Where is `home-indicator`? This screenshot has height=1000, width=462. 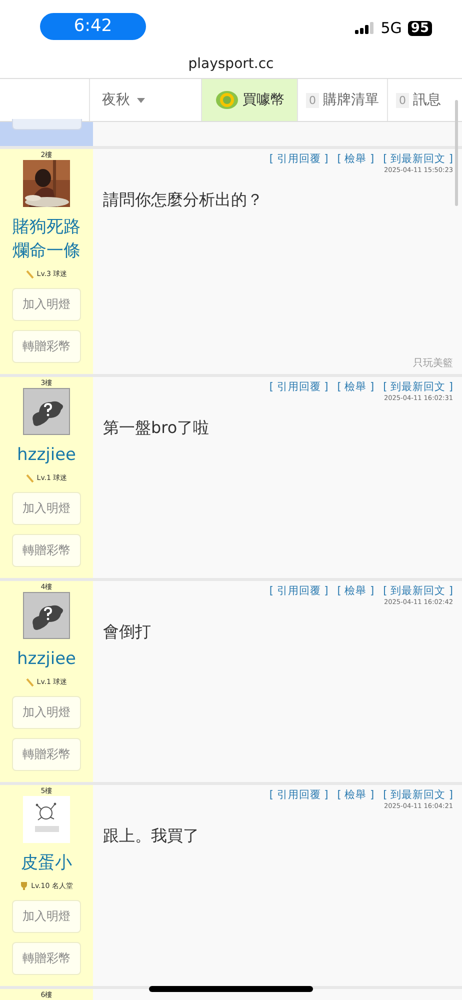 home-indicator is located at coordinates (231, 989).